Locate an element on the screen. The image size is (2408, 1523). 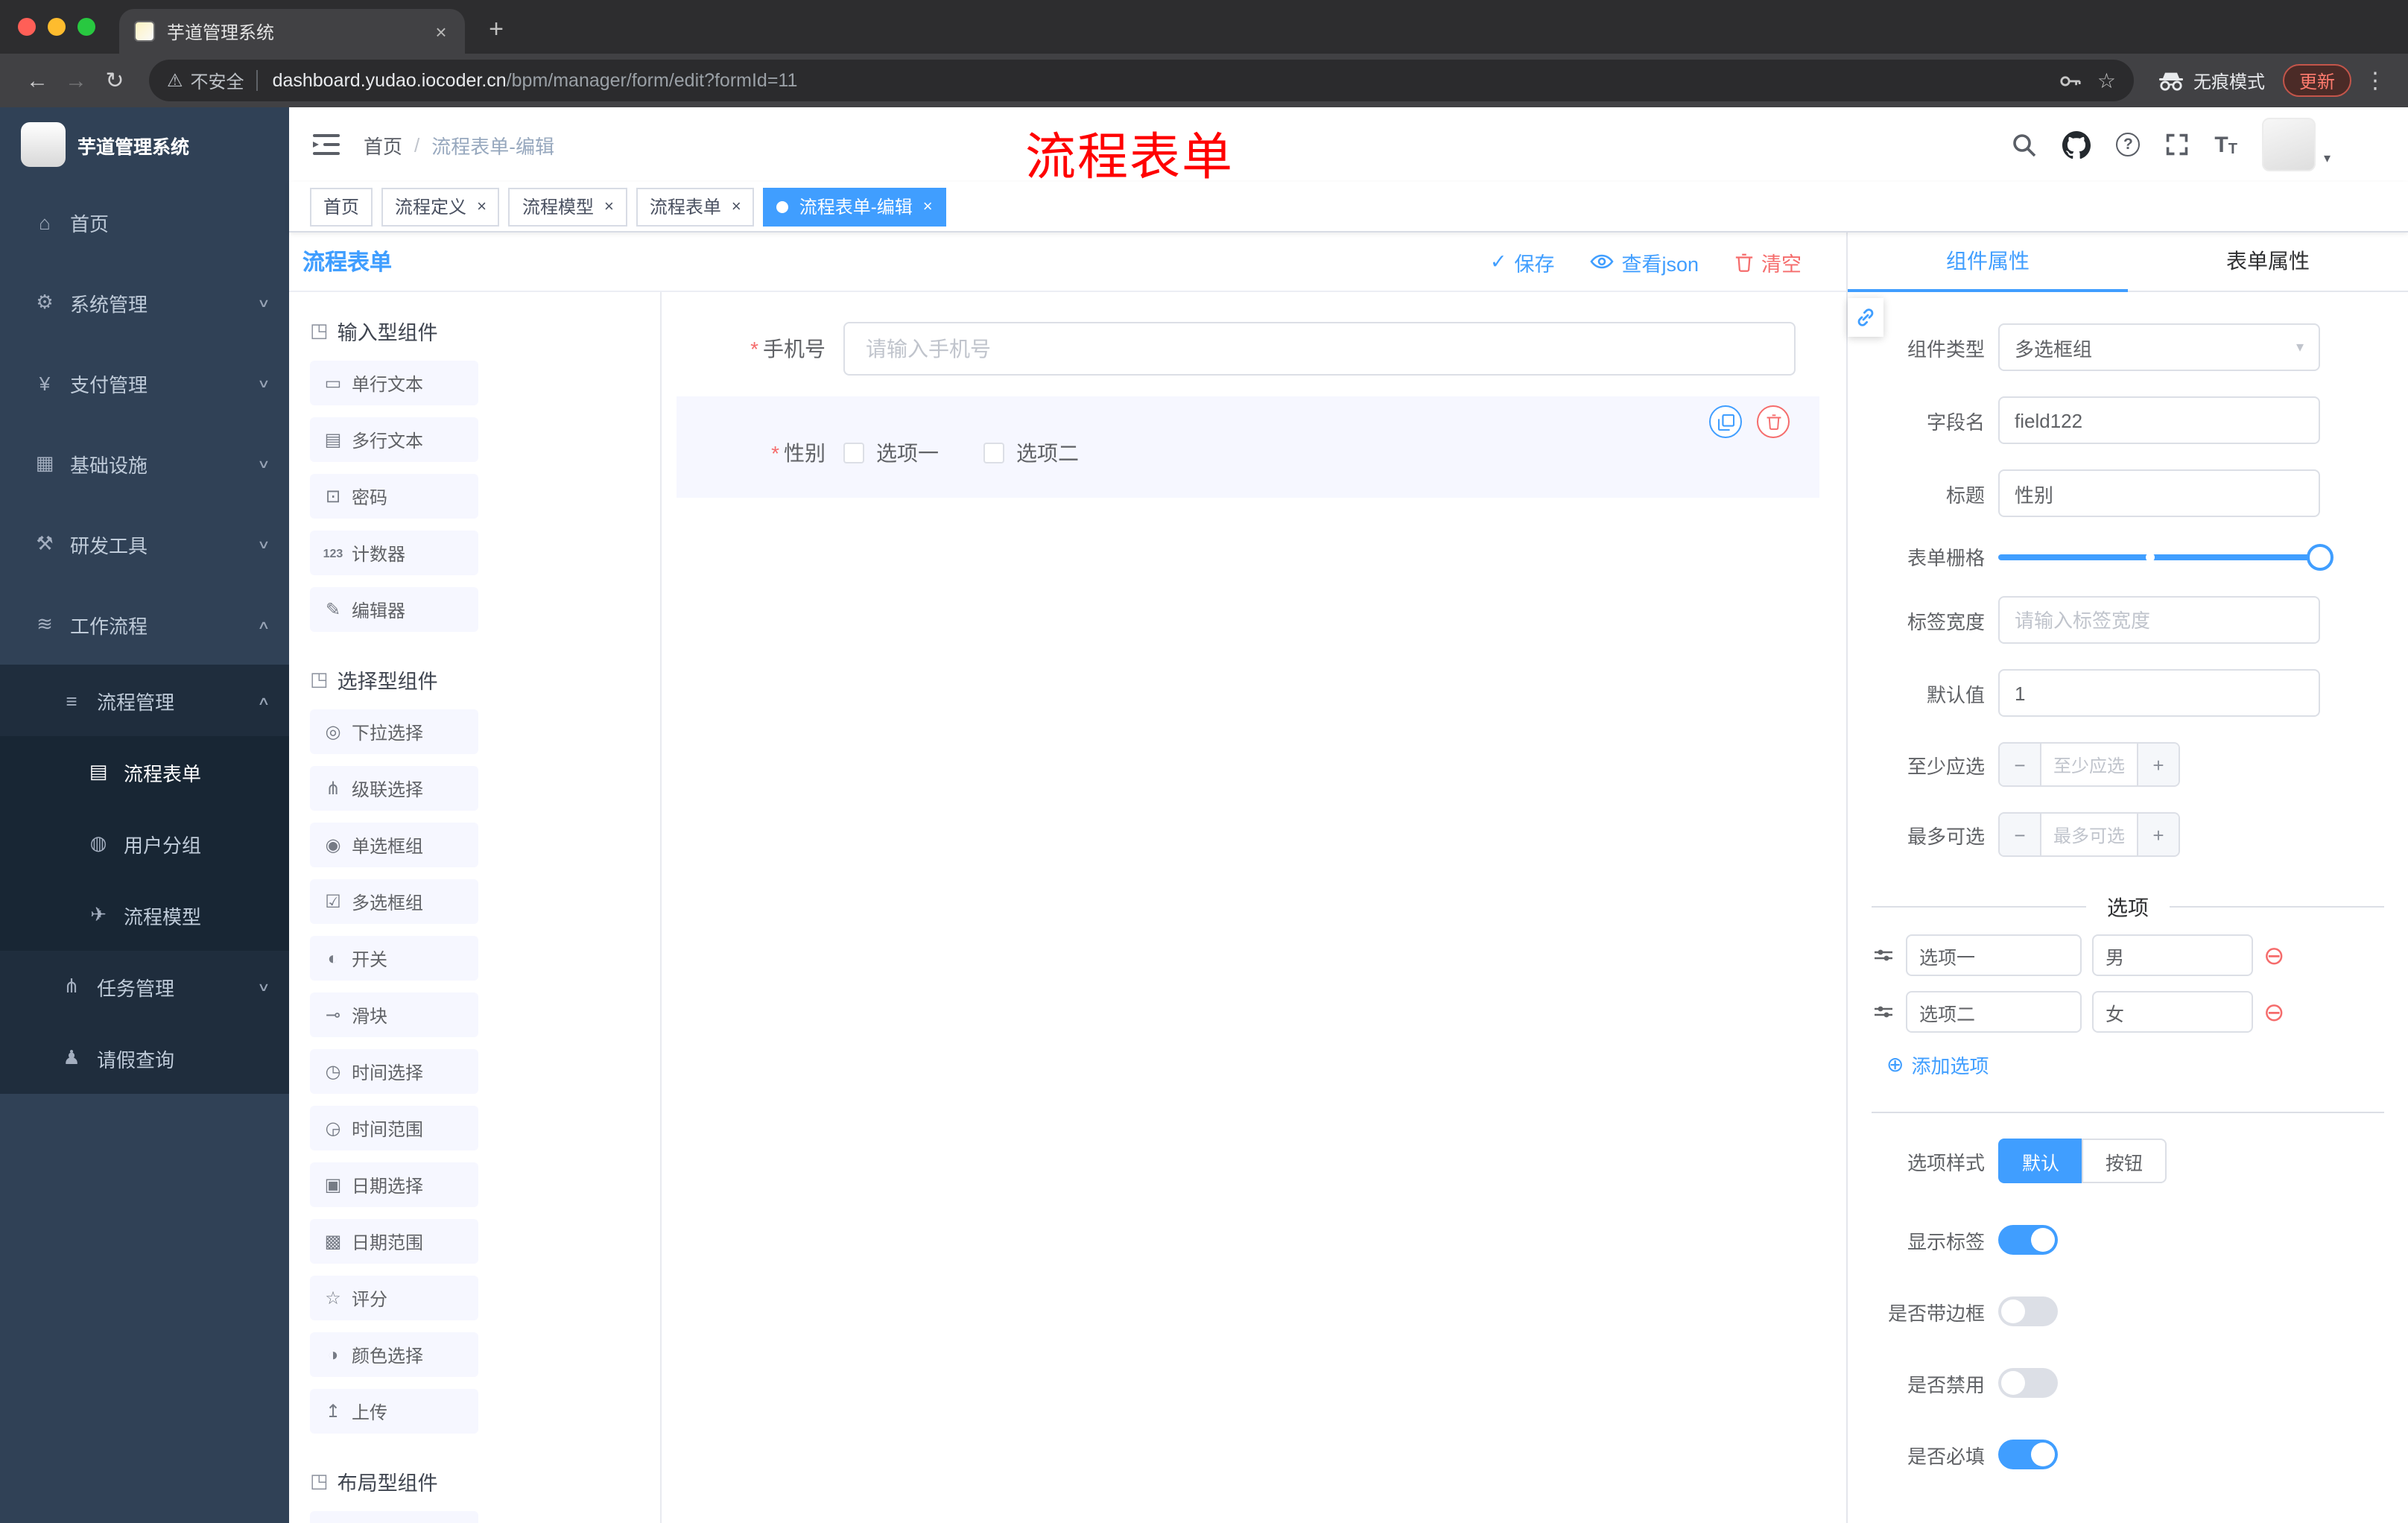
palette-item-row-container: ▥行容器 is located at coordinates (394, 1517).